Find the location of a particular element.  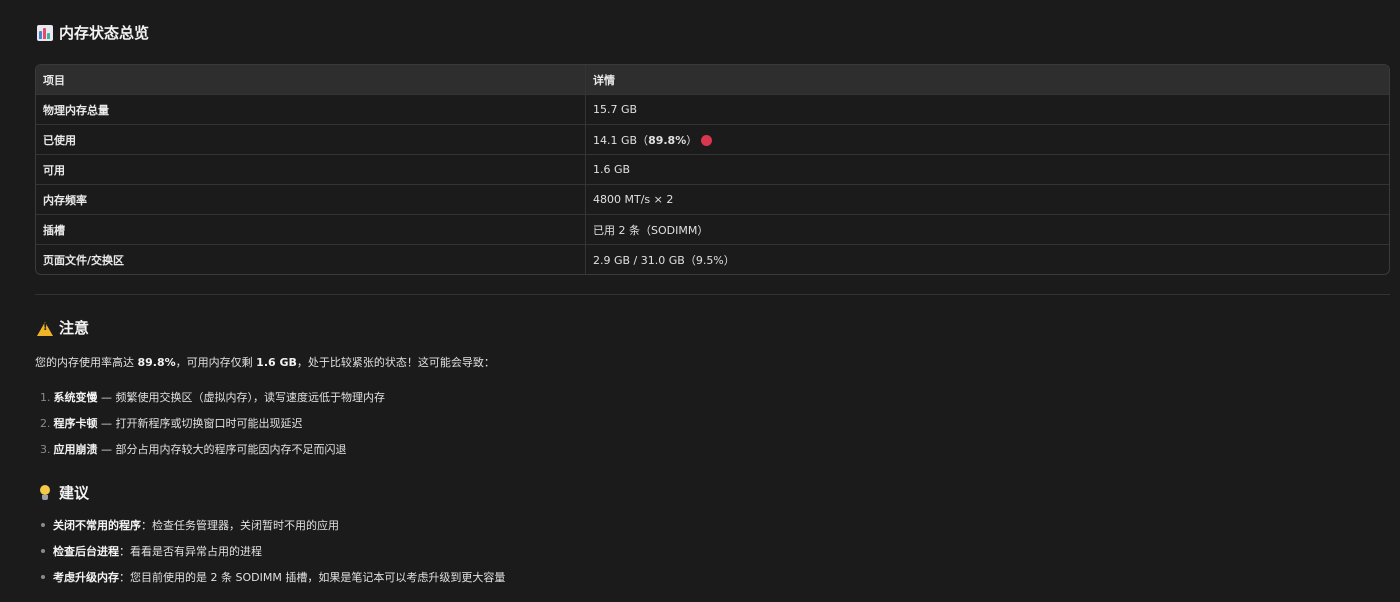

tips-heading: 建议 is located at coordinates (63, 492).